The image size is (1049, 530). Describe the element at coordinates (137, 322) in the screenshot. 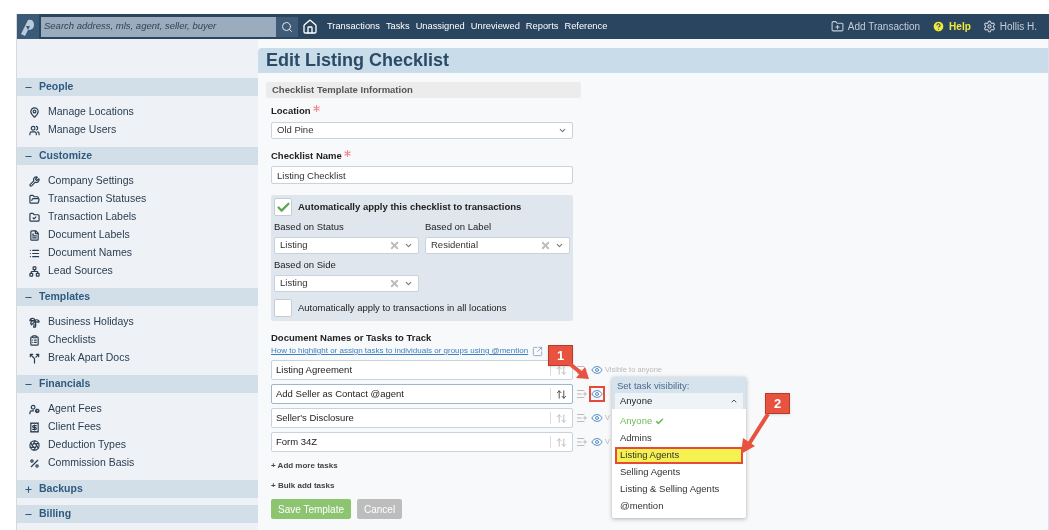

I see `sidebar-item: Business Holidays` at that location.